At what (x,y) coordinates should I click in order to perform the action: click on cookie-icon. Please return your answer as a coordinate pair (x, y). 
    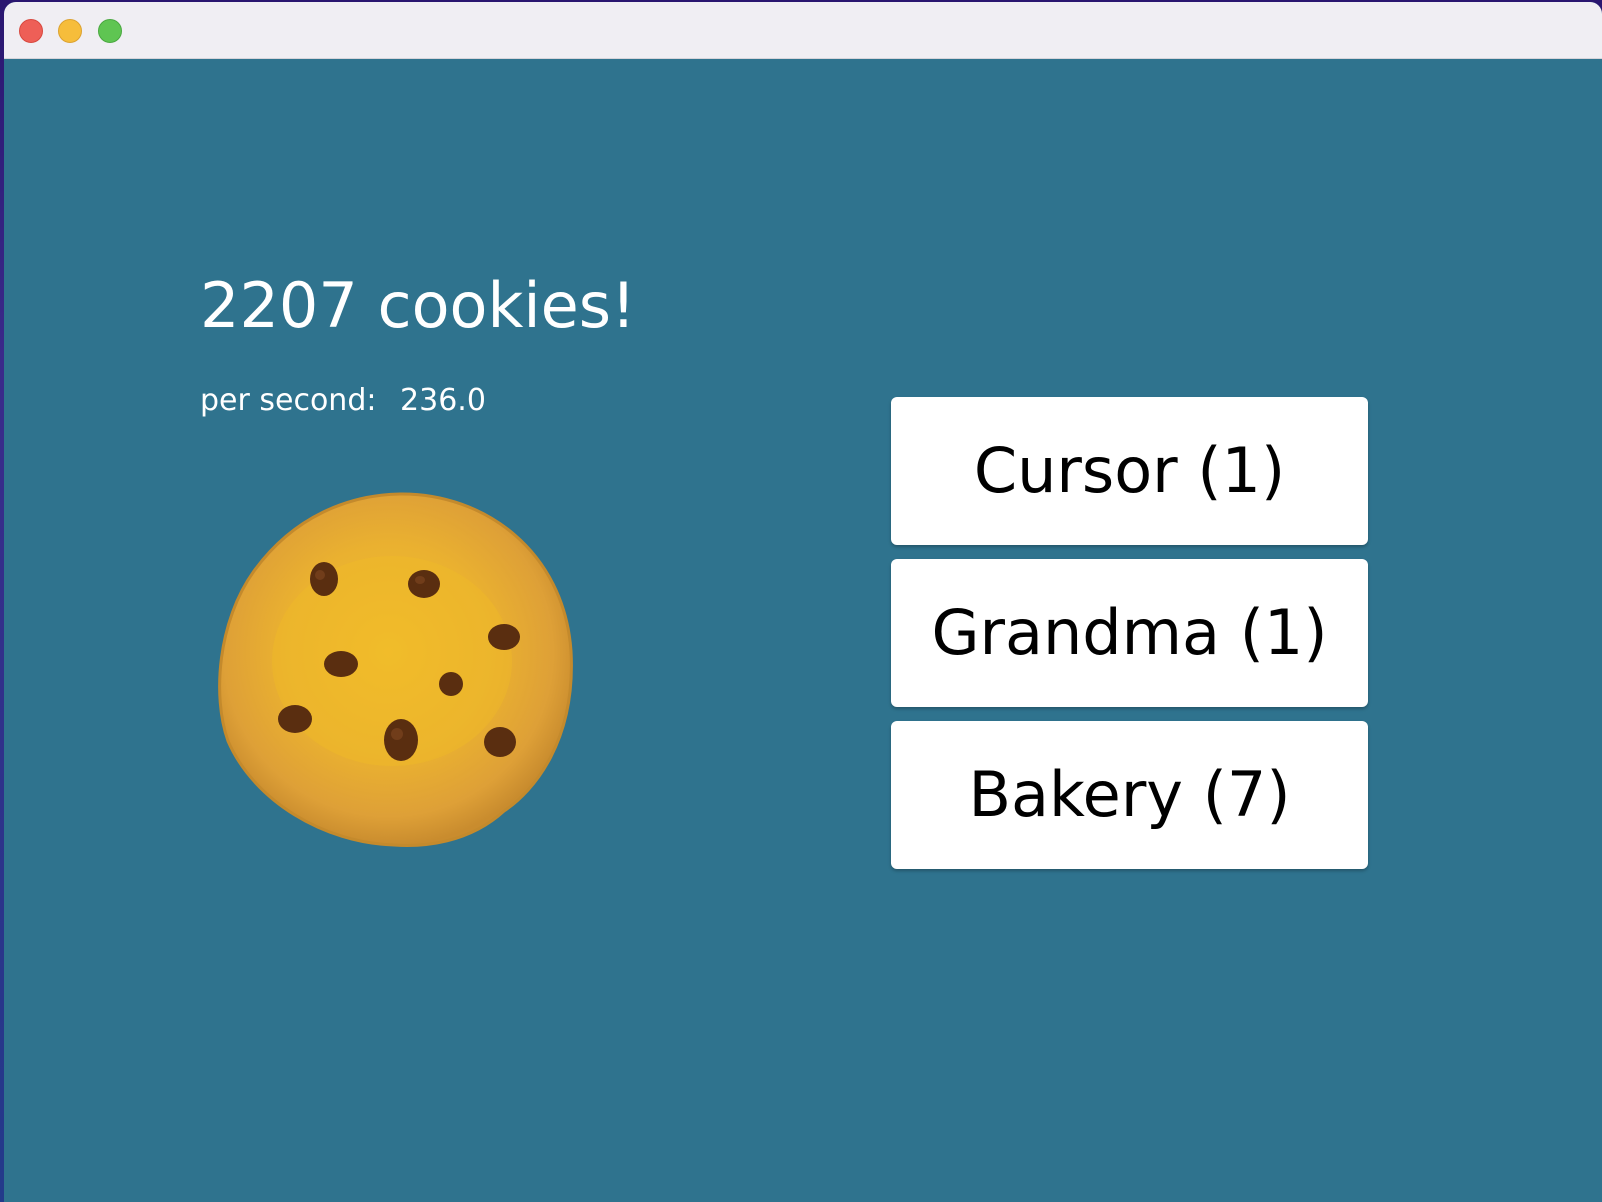
    Looking at the image, I should click on (398, 671).